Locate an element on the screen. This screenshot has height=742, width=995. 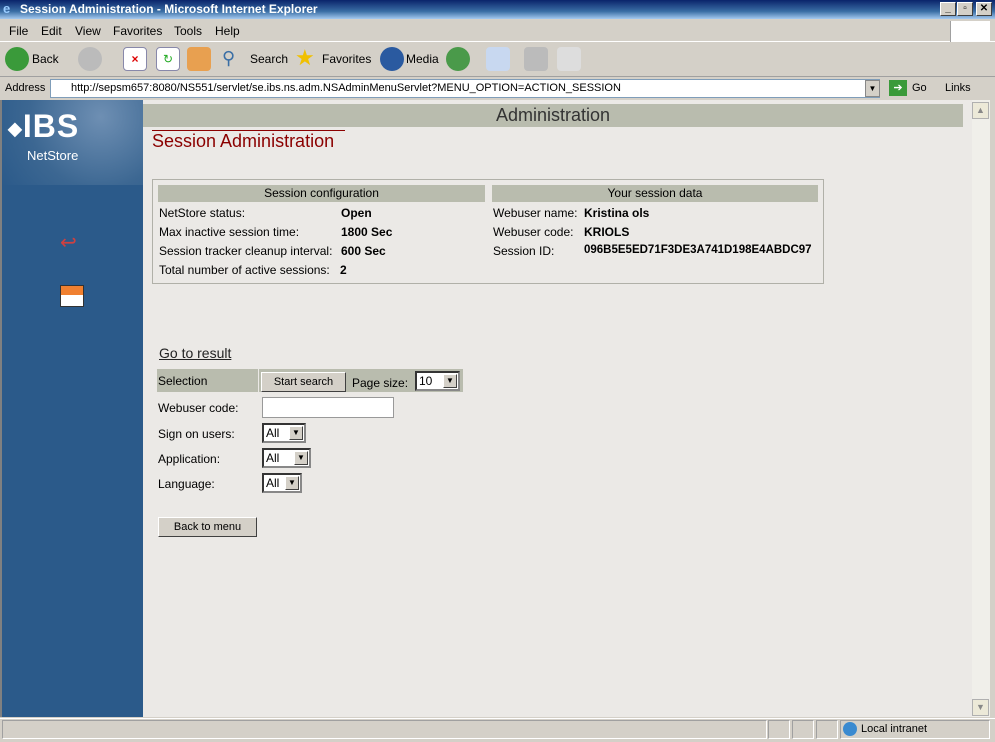
menu-file: File is located at coordinates (18, 31).